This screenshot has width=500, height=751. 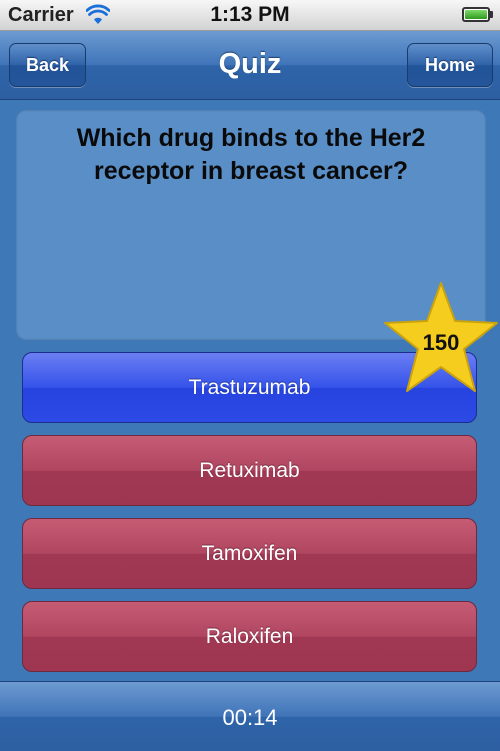 I want to click on status-bar: Carrier 1:13 PM, so click(x=250, y=15).